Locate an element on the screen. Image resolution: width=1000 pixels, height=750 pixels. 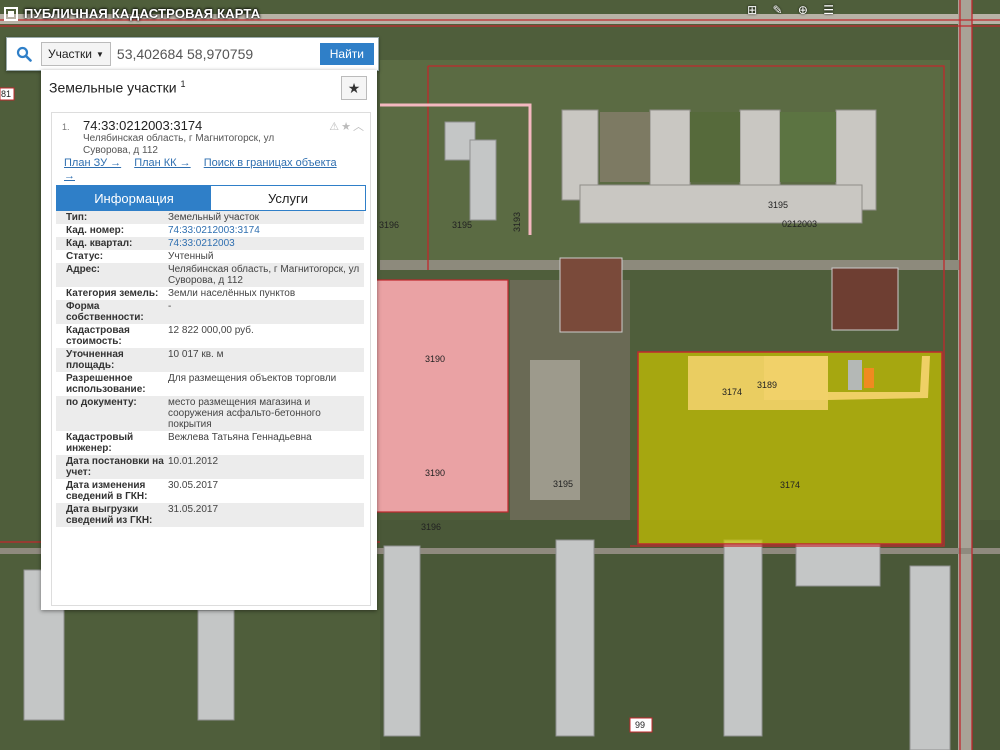
property-key: по документу: is located at coordinates (101, 402).